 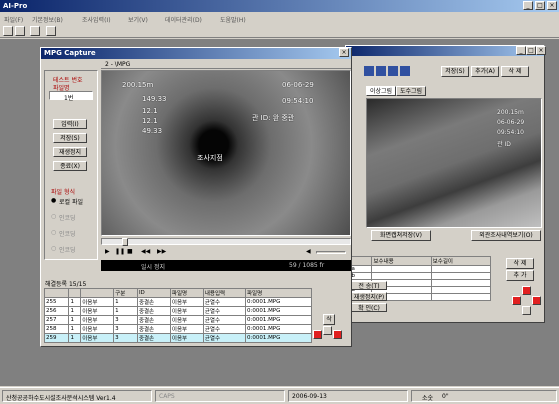 I want to click on status-zoom-value: 0", so click(x=445, y=396).